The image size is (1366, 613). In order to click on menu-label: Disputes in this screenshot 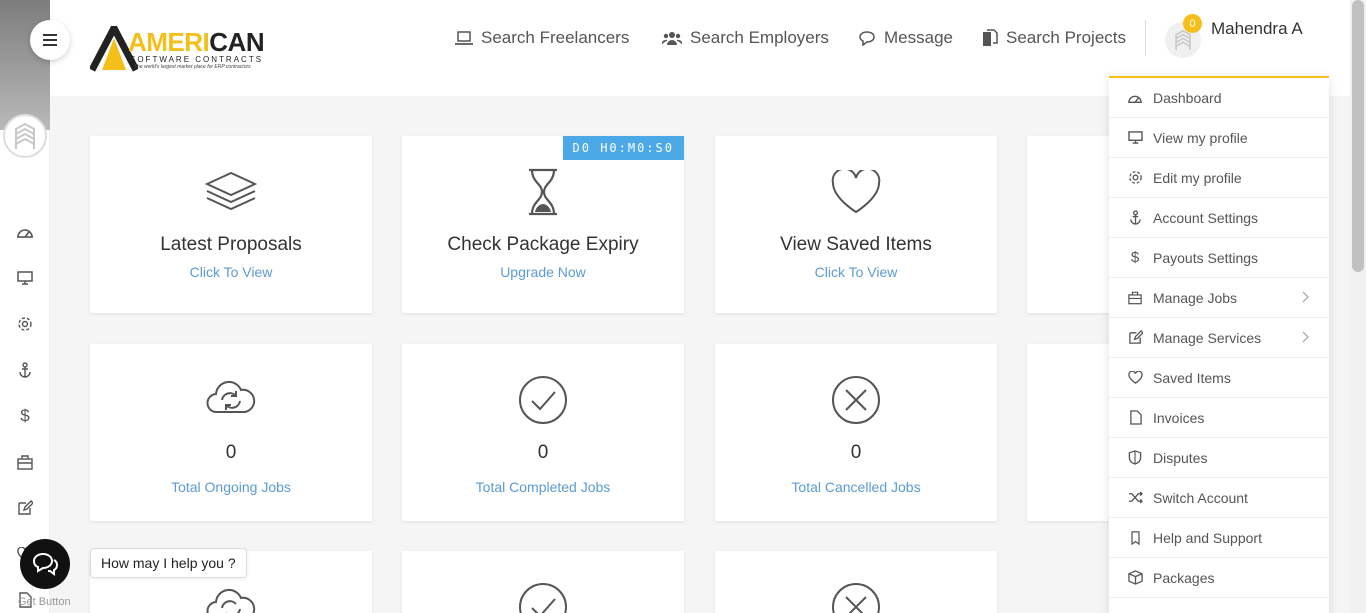, I will do `click(1180, 457)`.